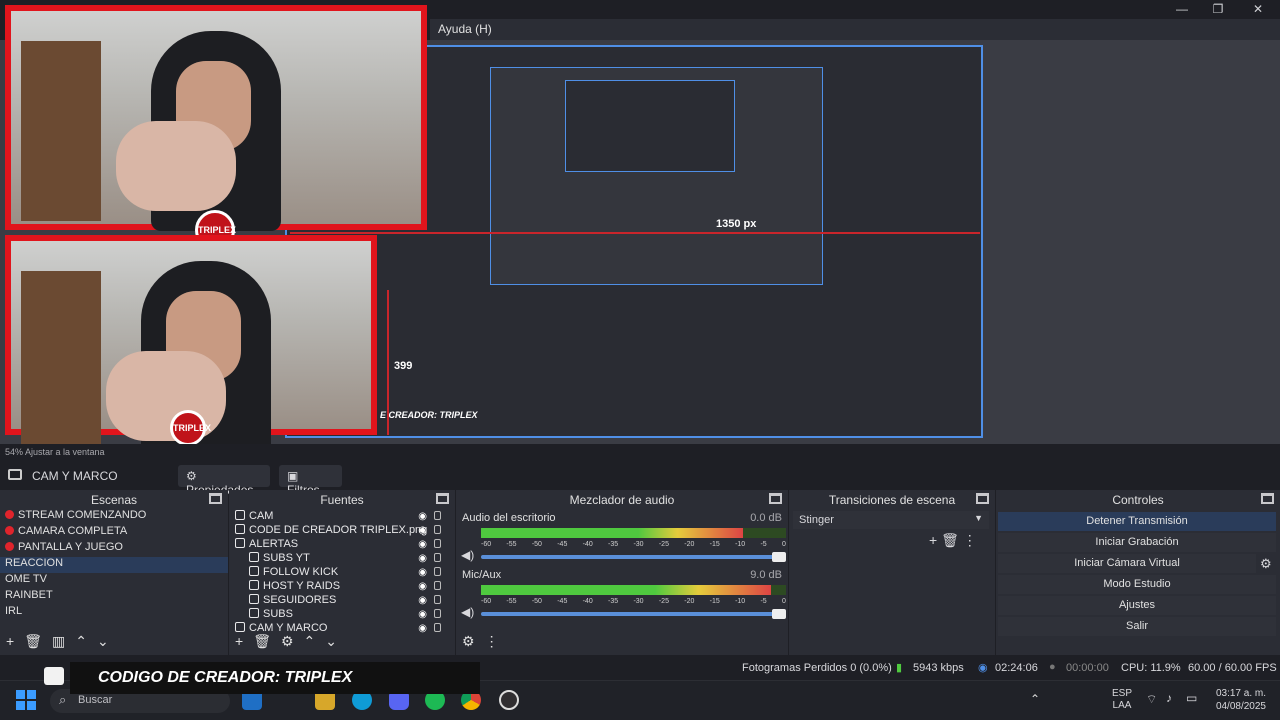  Describe the element at coordinates (689, 601) in the screenshot. I see `meter-tick-label: -20` at that location.